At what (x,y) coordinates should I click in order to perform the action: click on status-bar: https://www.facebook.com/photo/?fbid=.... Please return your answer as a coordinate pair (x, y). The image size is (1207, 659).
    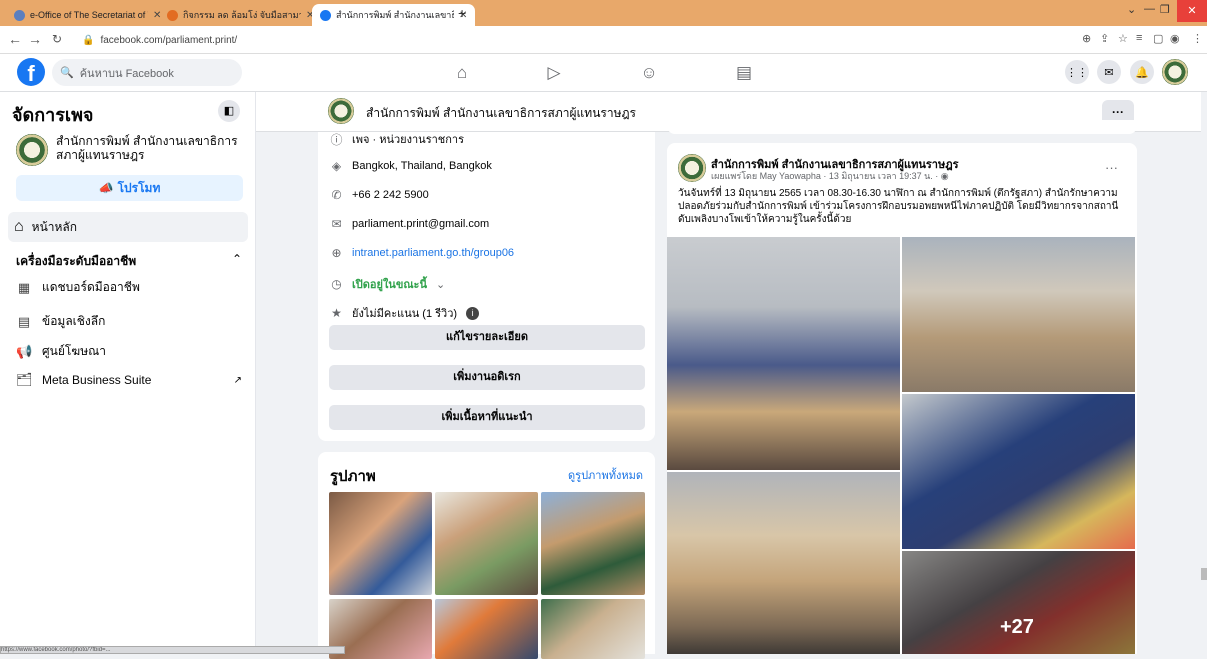
    Looking at the image, I should click on (172, 650).